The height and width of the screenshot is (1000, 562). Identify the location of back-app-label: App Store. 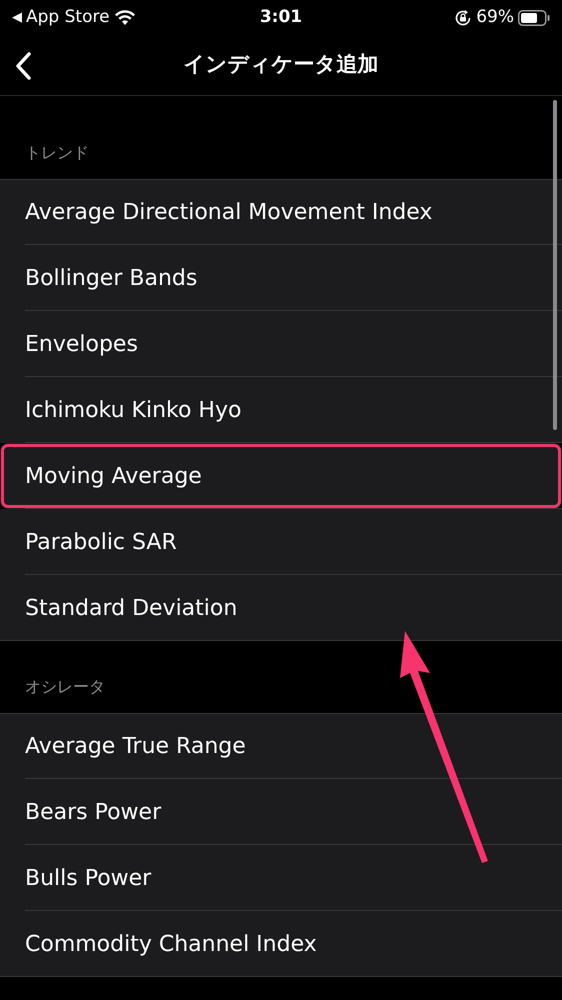
(68, 17).